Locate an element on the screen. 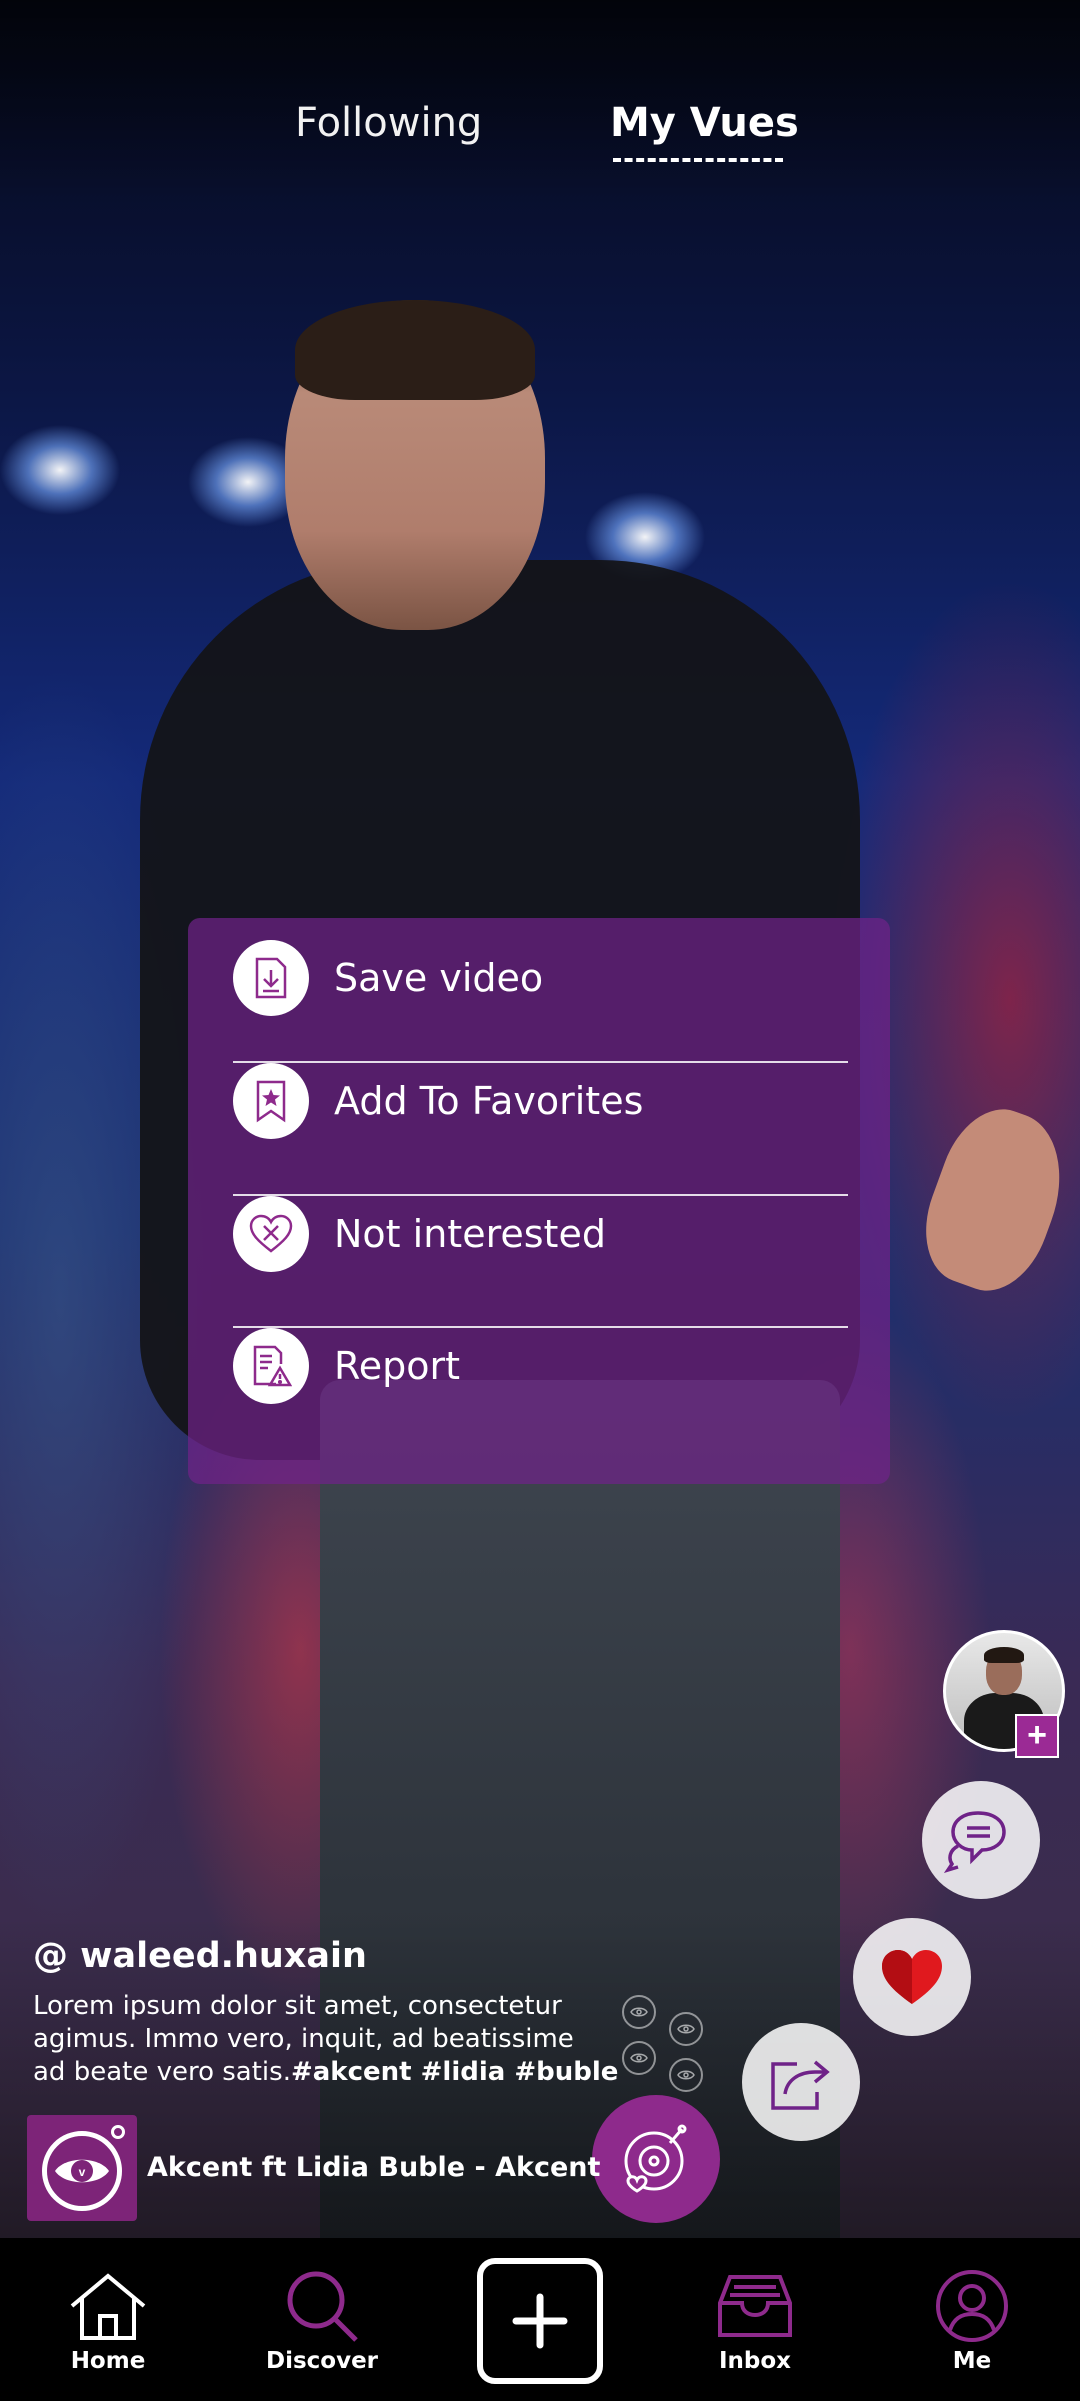 Image resolution: width=1080 pixels, height=2401 pixels. inbox-icon is located at coordinates (755, 2306).